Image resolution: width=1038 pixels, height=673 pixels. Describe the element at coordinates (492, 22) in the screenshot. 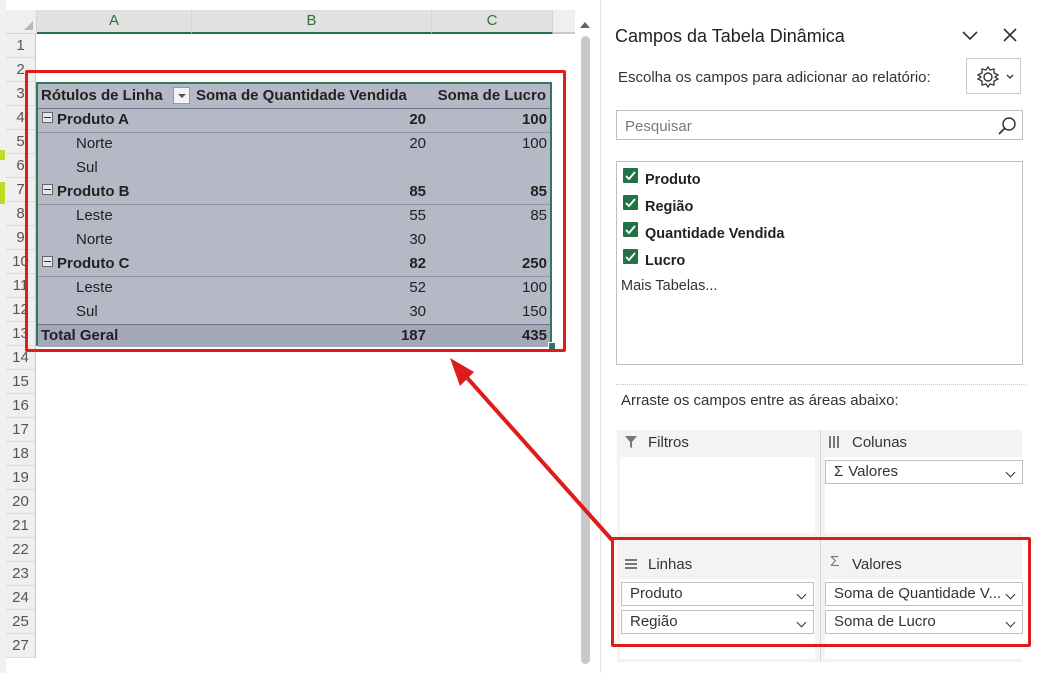

I see `column-header-c: C` at that location.